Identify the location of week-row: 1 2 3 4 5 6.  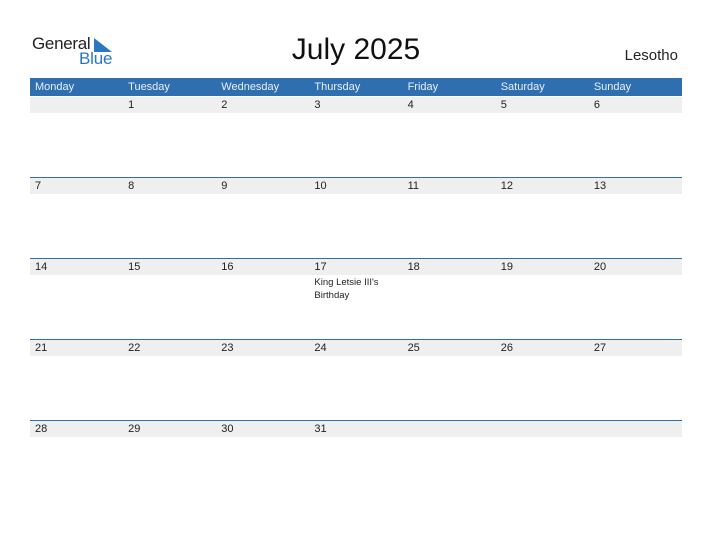
(356, 136).